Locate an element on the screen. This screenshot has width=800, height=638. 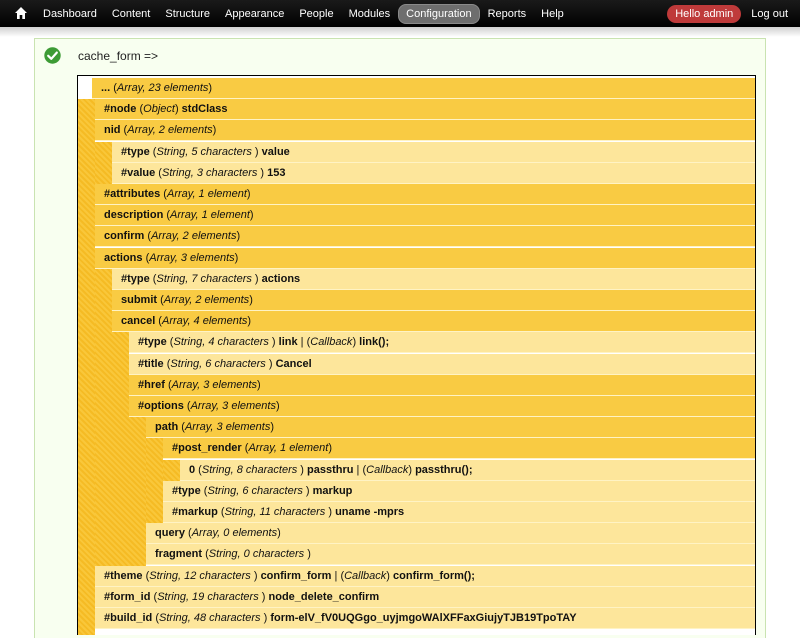
row-key: #value is located at coordinates (138, 172).